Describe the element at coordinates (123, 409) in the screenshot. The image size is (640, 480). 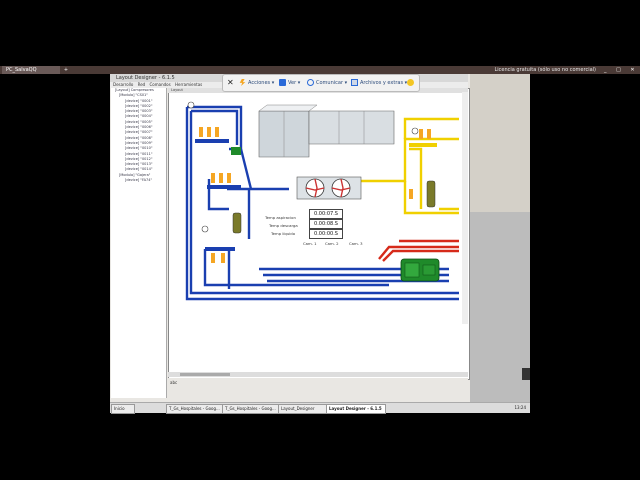
I see `start-button: Inicio` at that location.